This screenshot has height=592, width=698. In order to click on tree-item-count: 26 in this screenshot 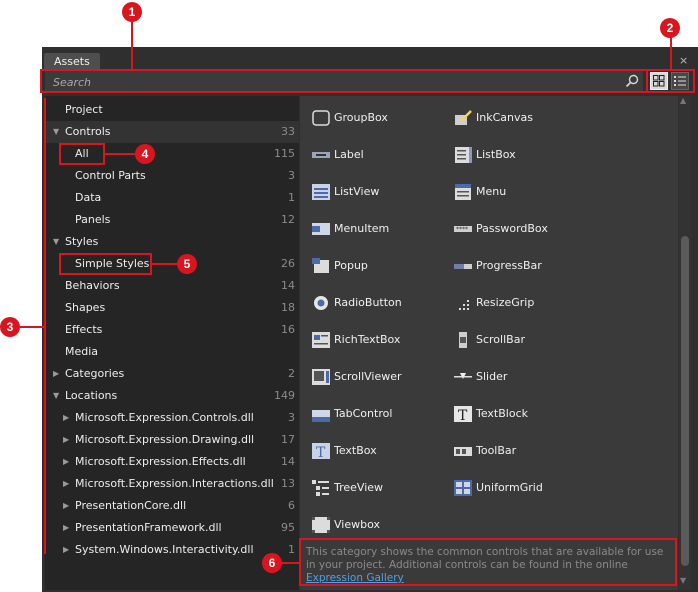, I will do `click(288, 263)`.